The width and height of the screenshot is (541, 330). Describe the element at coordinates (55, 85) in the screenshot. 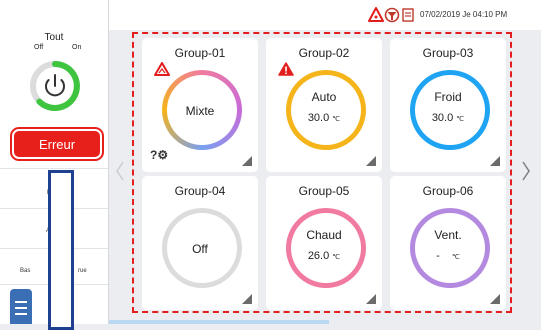

I see `power-icon` at that location.